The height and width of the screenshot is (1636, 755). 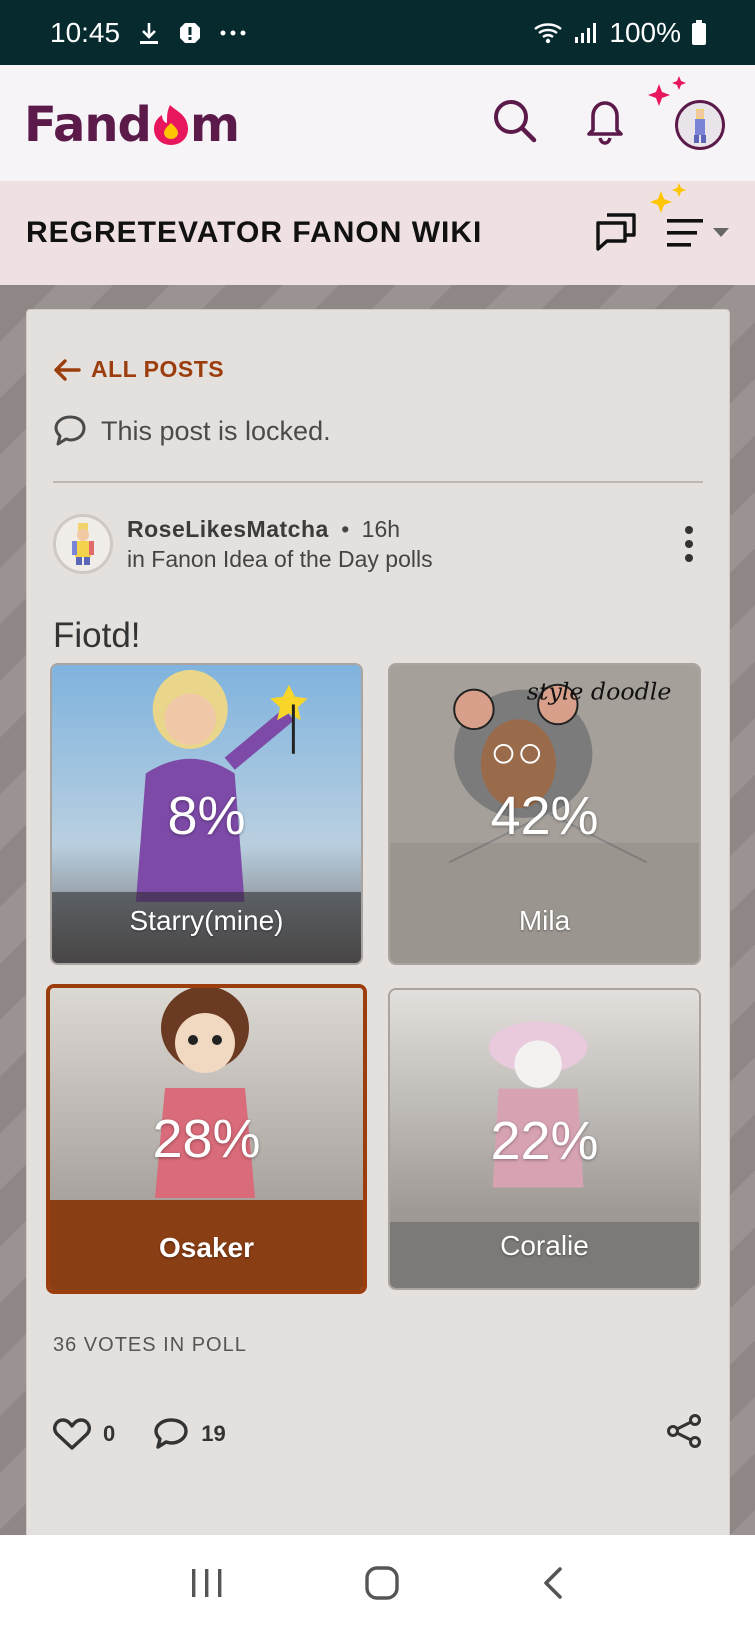 I want to click on post-actions: 0 19, so click(x=378, y=1434).